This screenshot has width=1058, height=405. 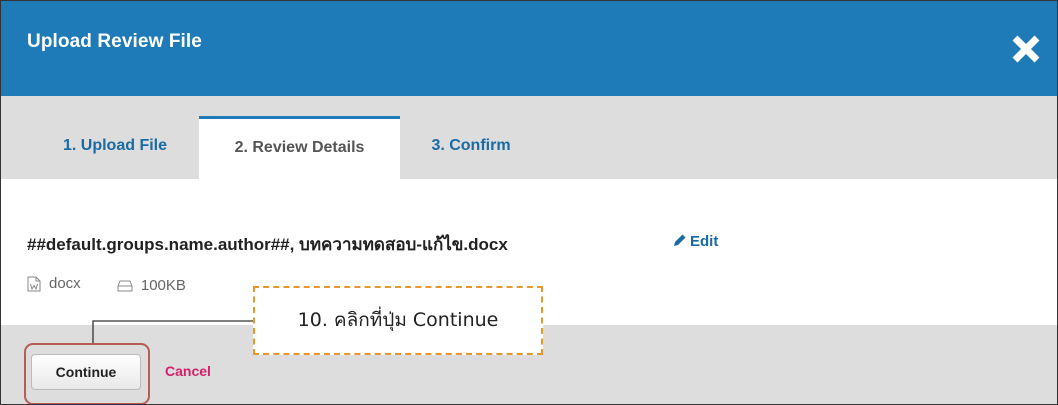 I want to click on file-size-label: 100KB, so click(x=163, y=285).